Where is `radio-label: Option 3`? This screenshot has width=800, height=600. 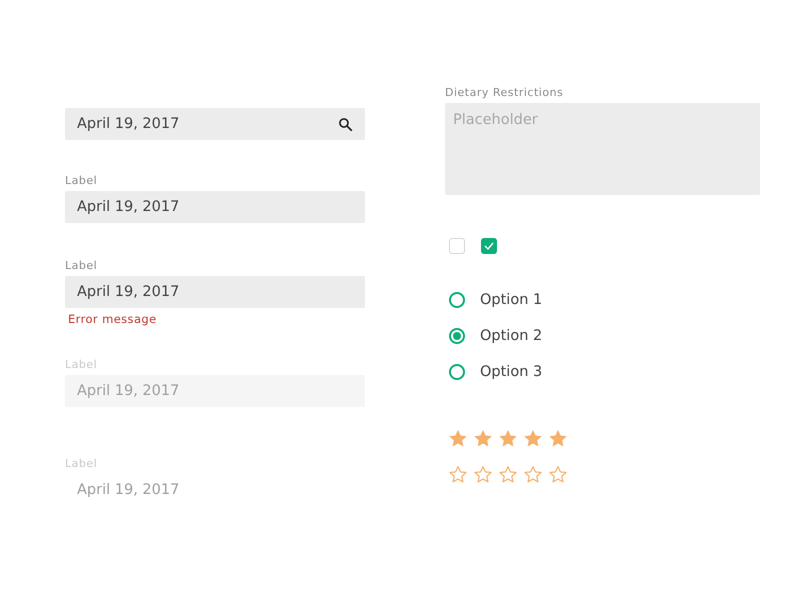 radio-label: Option 3 is located at coordinates (511, 372).